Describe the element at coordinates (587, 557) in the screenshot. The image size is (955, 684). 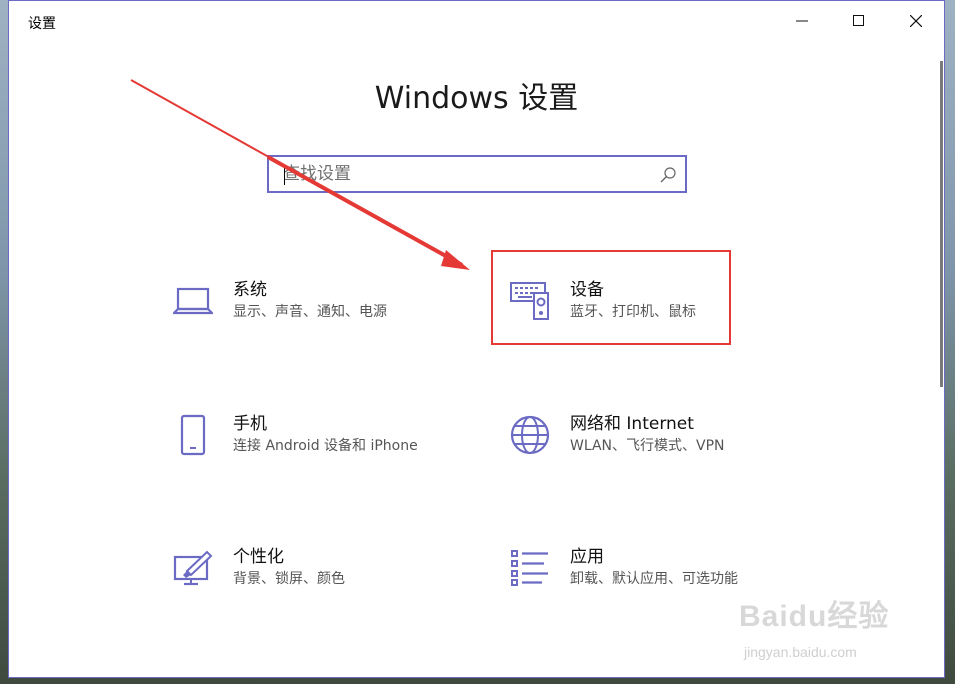
I see `category-label: 应用` at that location.